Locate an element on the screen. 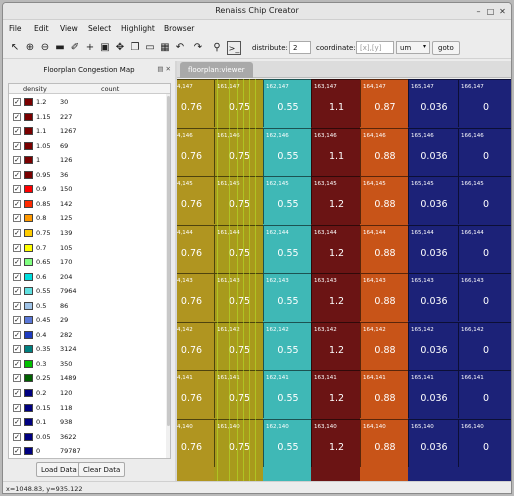 This screenshot has width=514, height=496. goto-button: goto is located at coordinates (446, 48).